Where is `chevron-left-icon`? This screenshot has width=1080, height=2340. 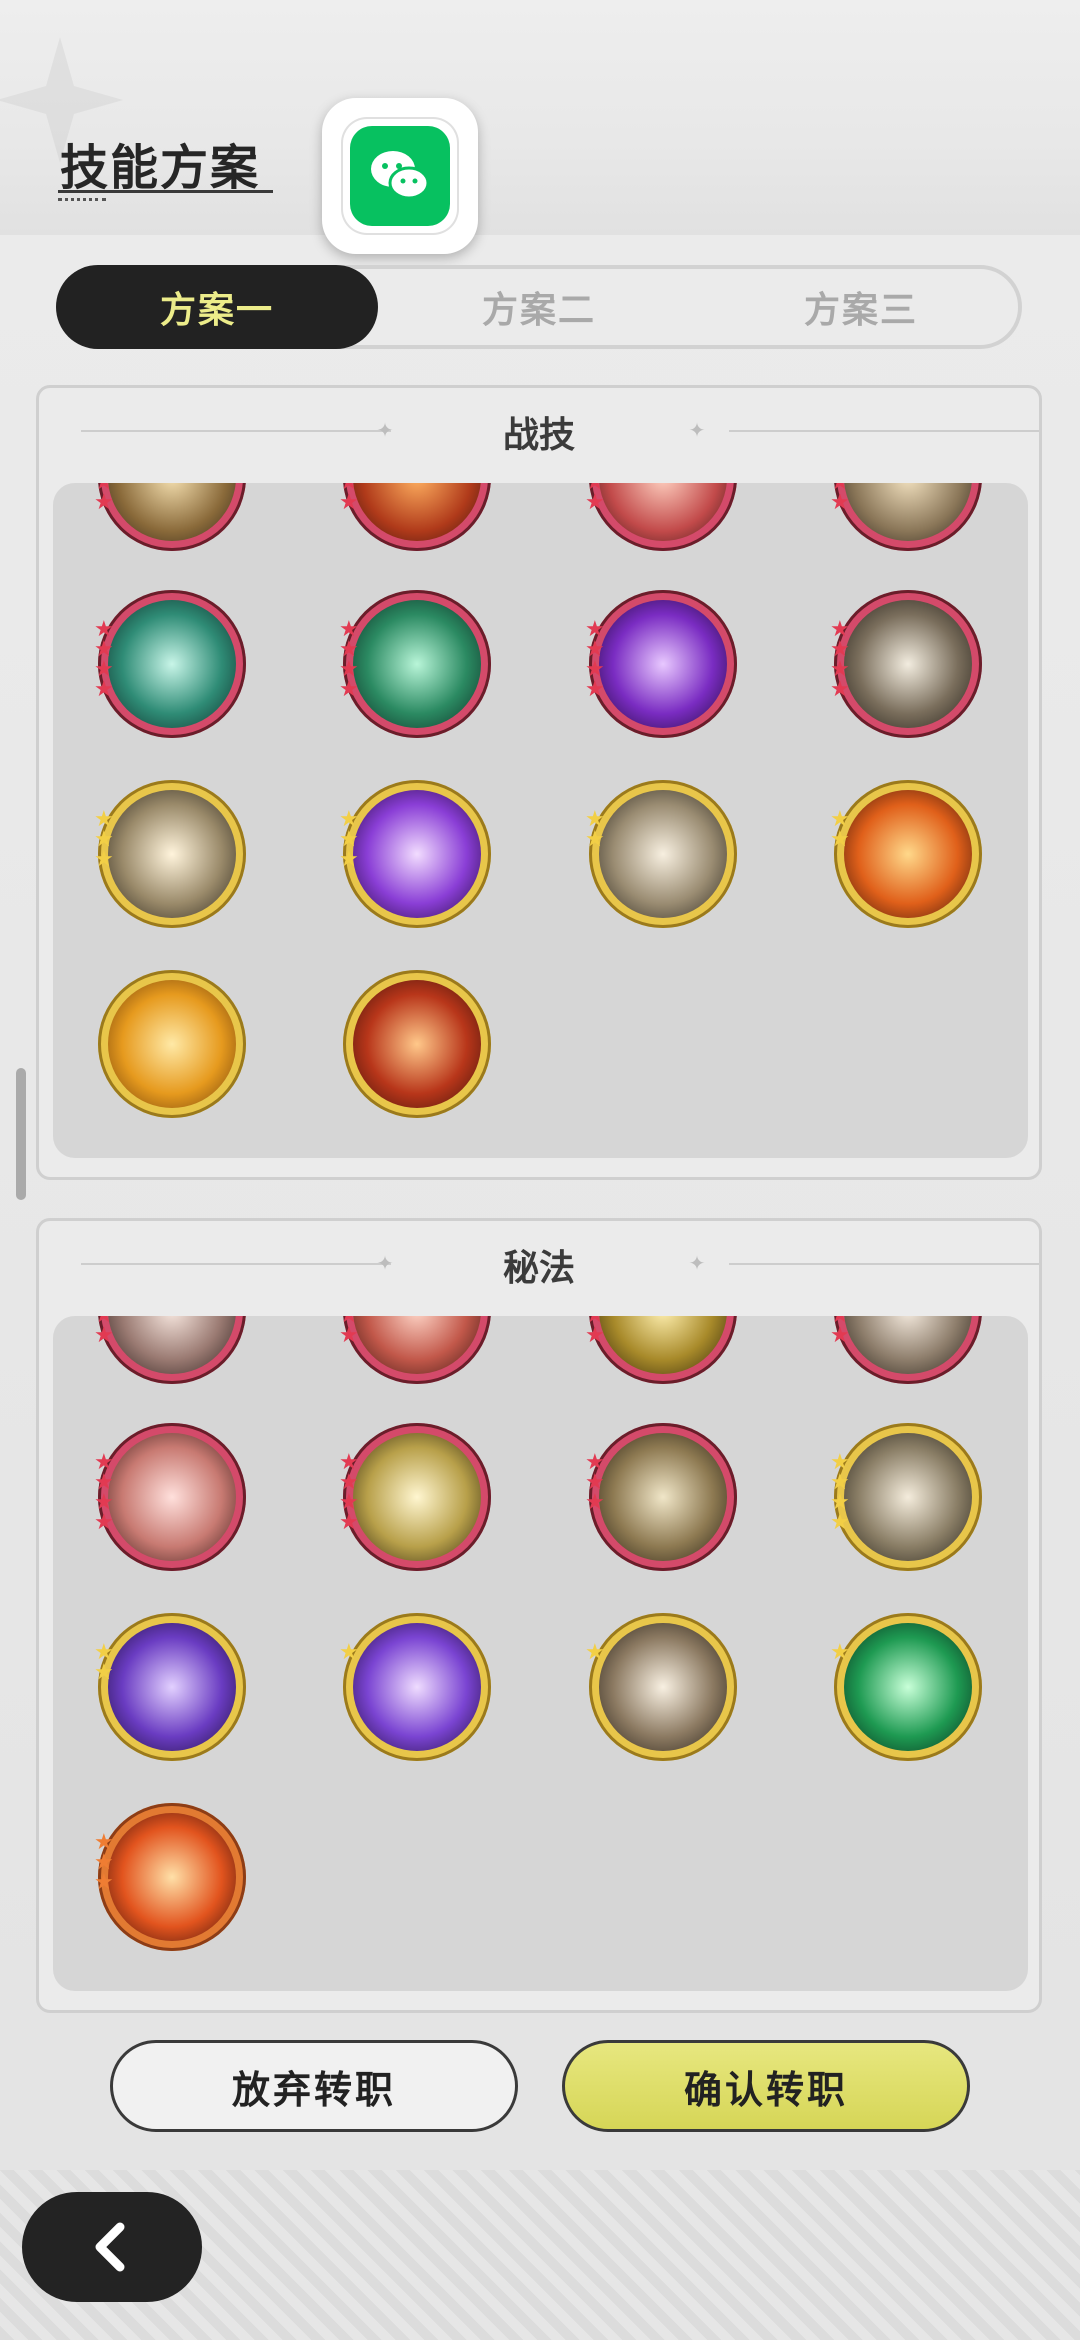 chevron-left-icon is located at coordinates (110, 2247).